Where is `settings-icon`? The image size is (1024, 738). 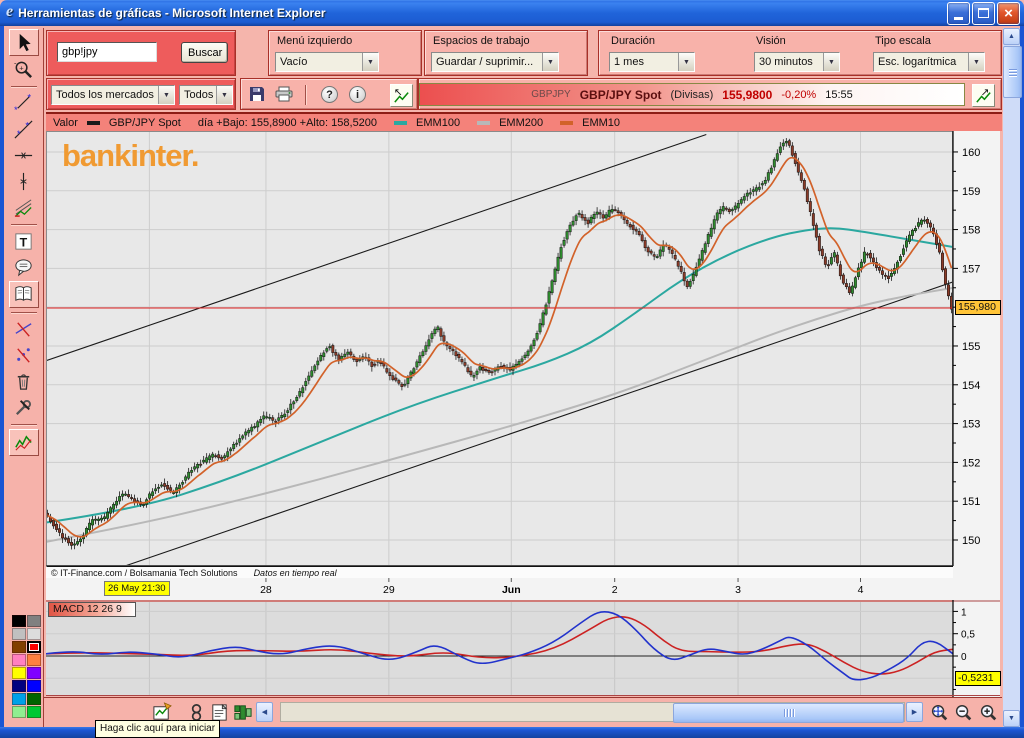 settings-icon is located at coordinates (24, 407).